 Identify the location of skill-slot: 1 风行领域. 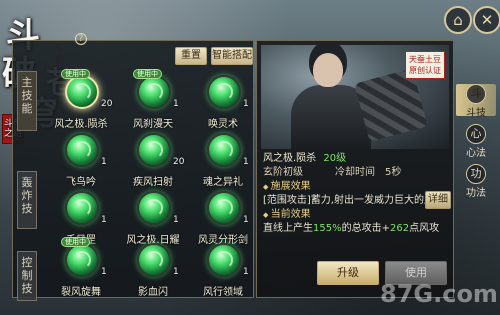
(223, 274).